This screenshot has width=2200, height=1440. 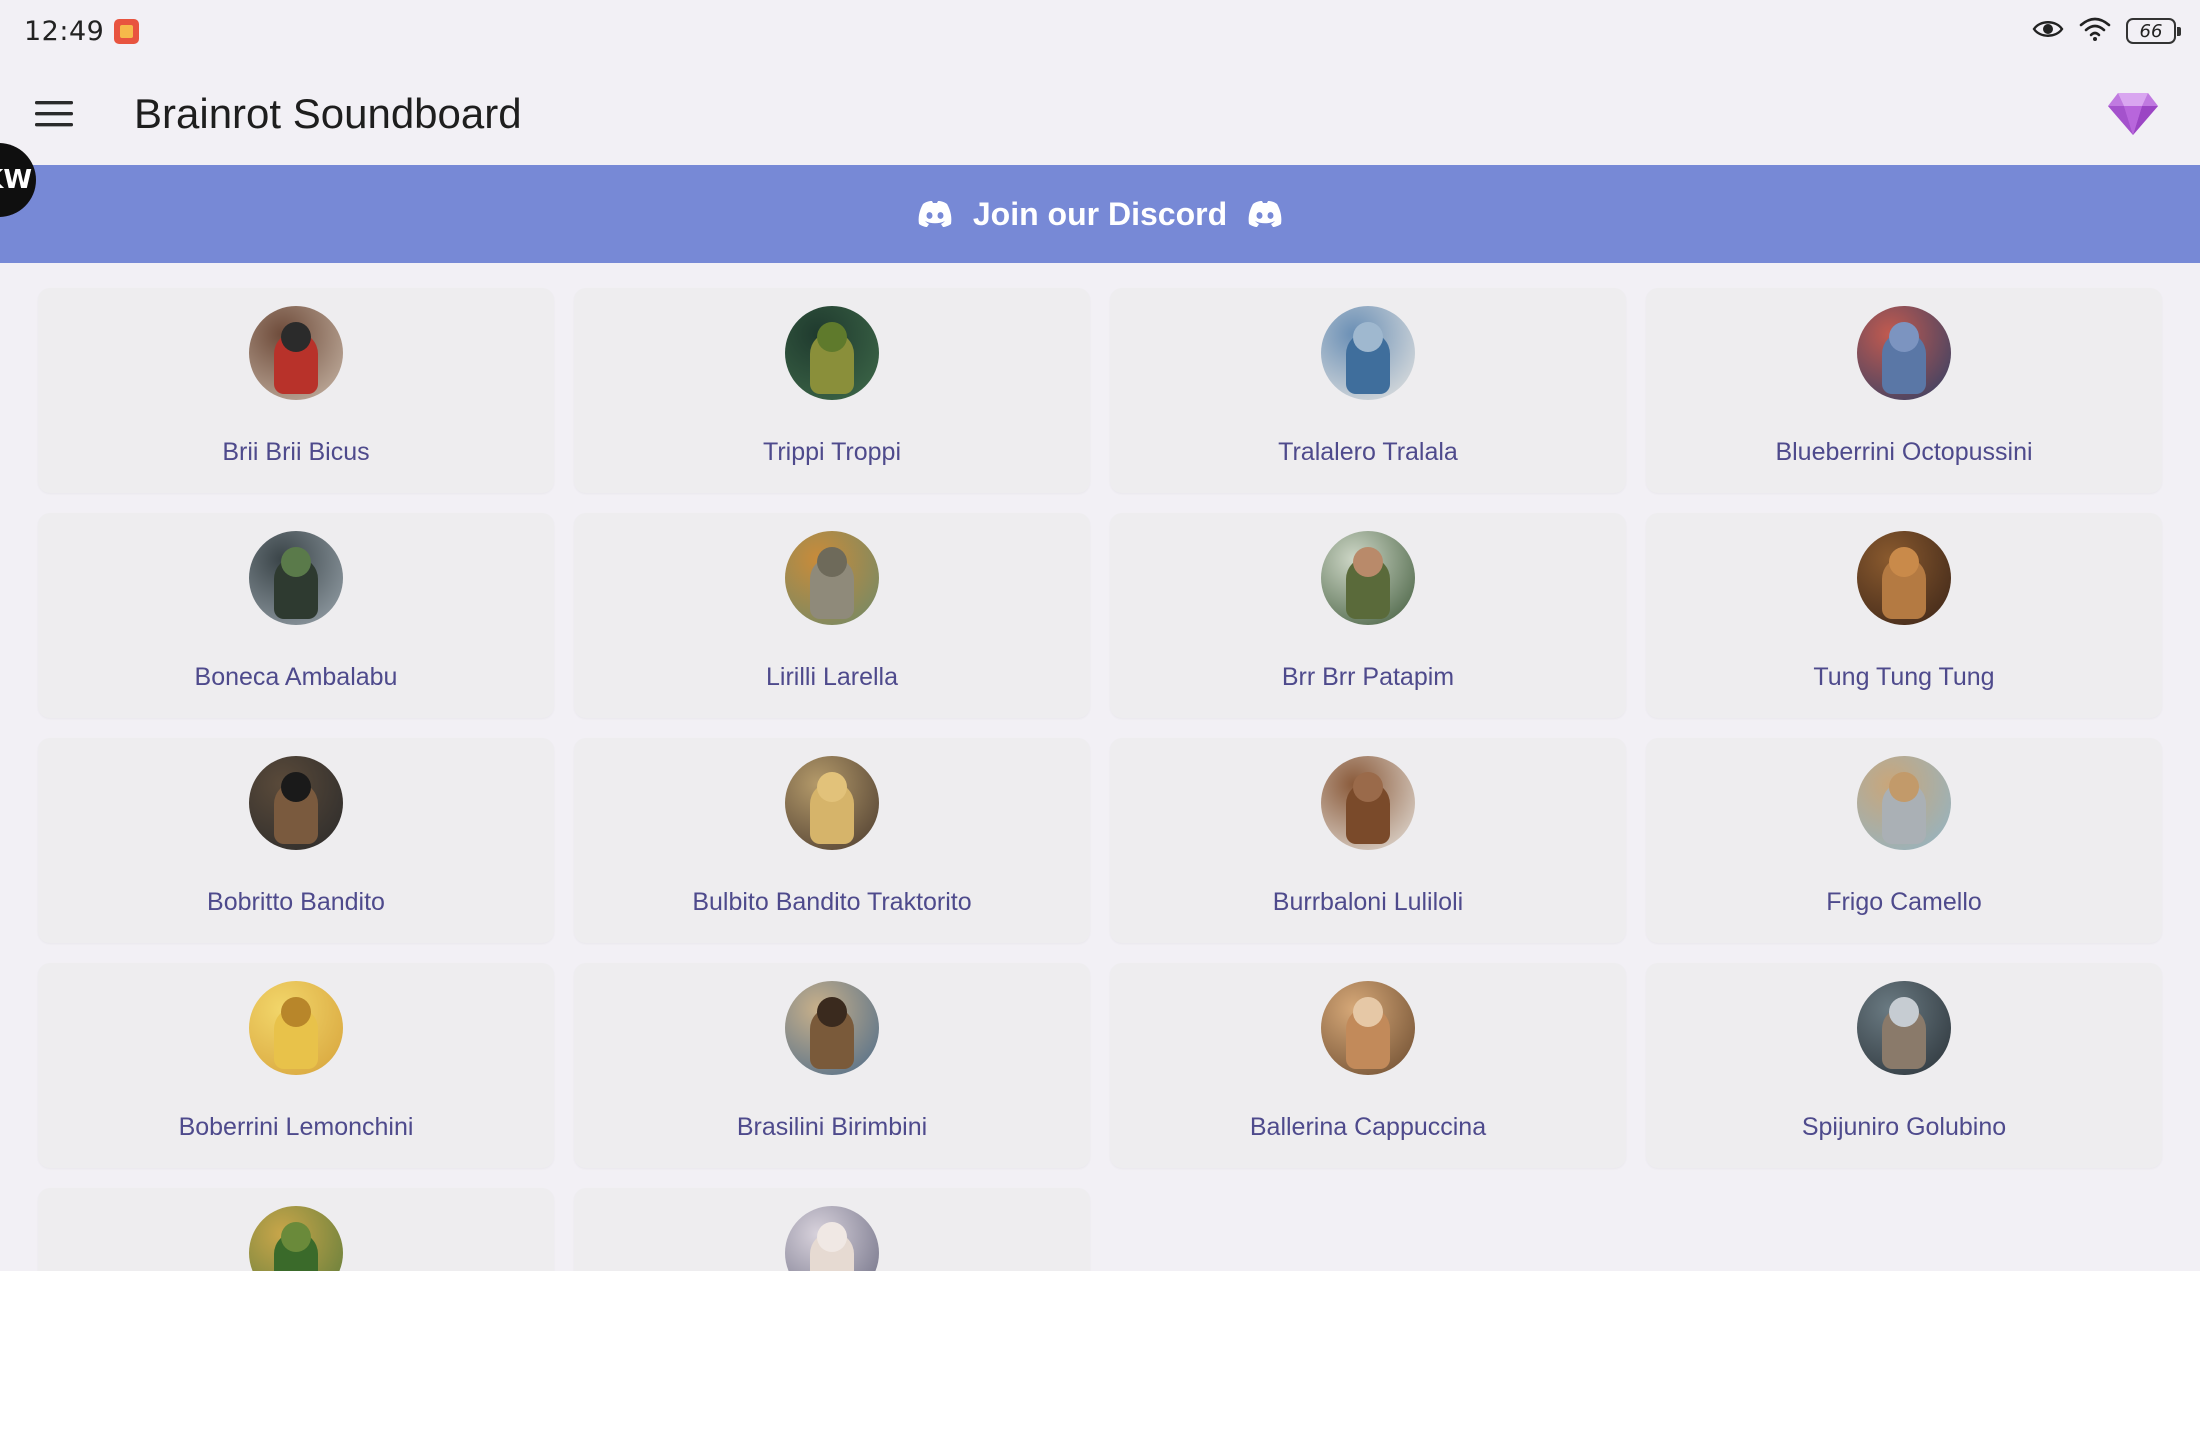 I want to click on sound-card: Tralalero Tralala, so click(x=1368, y=390).